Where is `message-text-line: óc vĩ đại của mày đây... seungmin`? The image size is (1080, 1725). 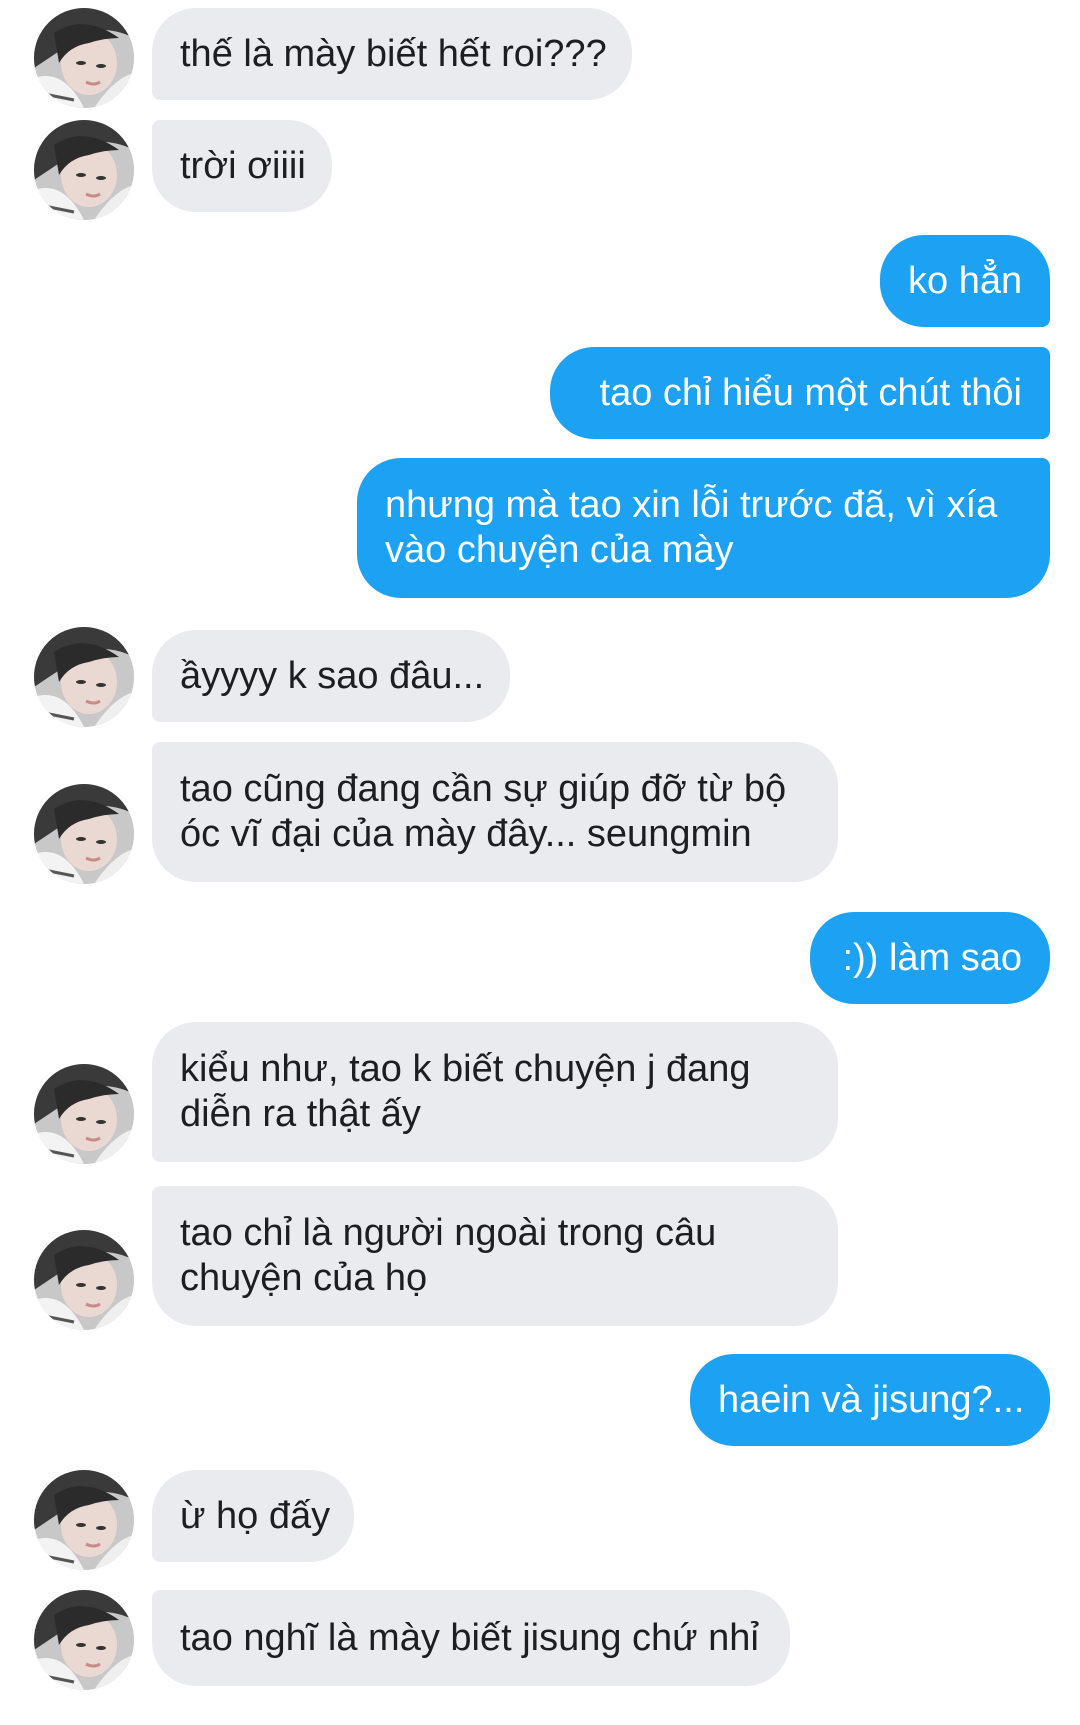
message-text-line: óc vĩ đại của mày đây... seungmin is located at coordinates (466, 834).